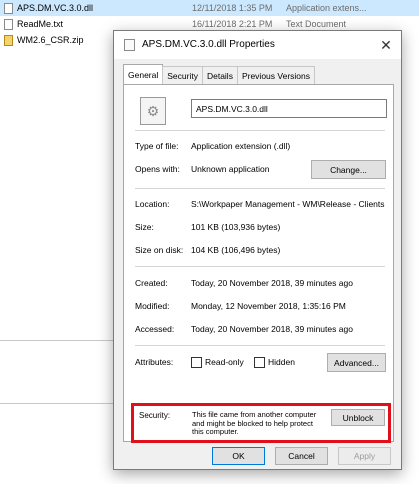  Describe the element at coordinates (232, 8) in the screenshot. I see `file-date: 12/11/2018 1:35 PM` at that location.